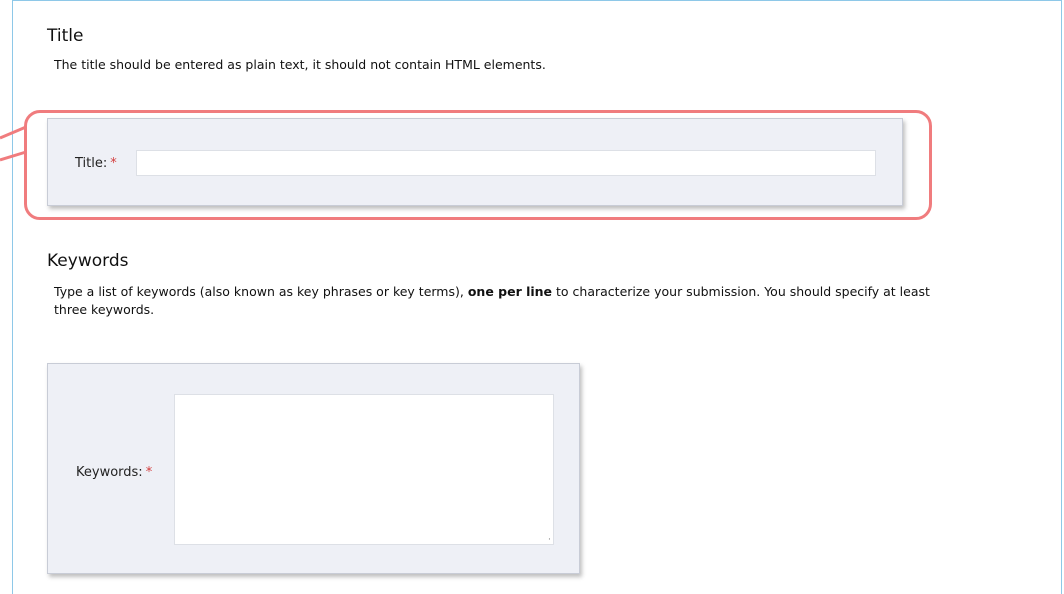  Describe the element at coordinates (114, 472) in the screenshot. I see `keywords-field-label: Keywords: *` at that location.